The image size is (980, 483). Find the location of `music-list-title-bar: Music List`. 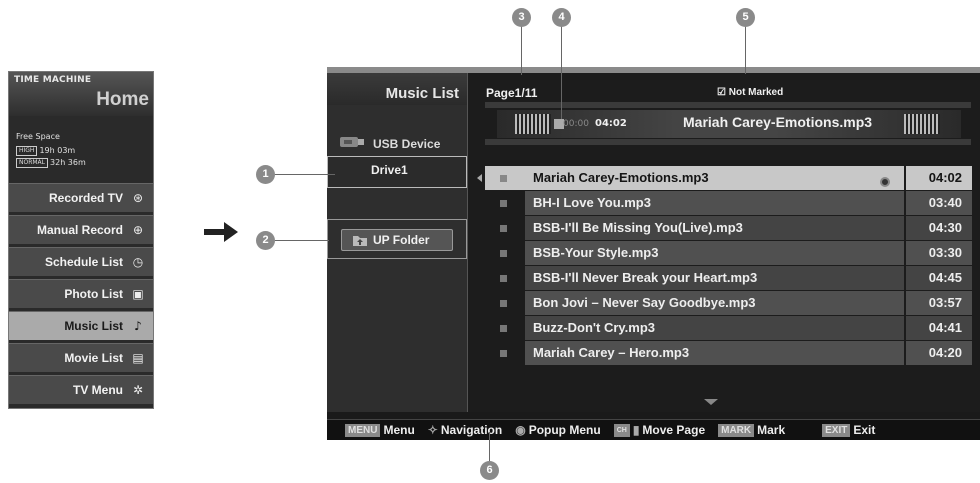

music-list-title-bar: Music List is located at coordinates (397, 89).